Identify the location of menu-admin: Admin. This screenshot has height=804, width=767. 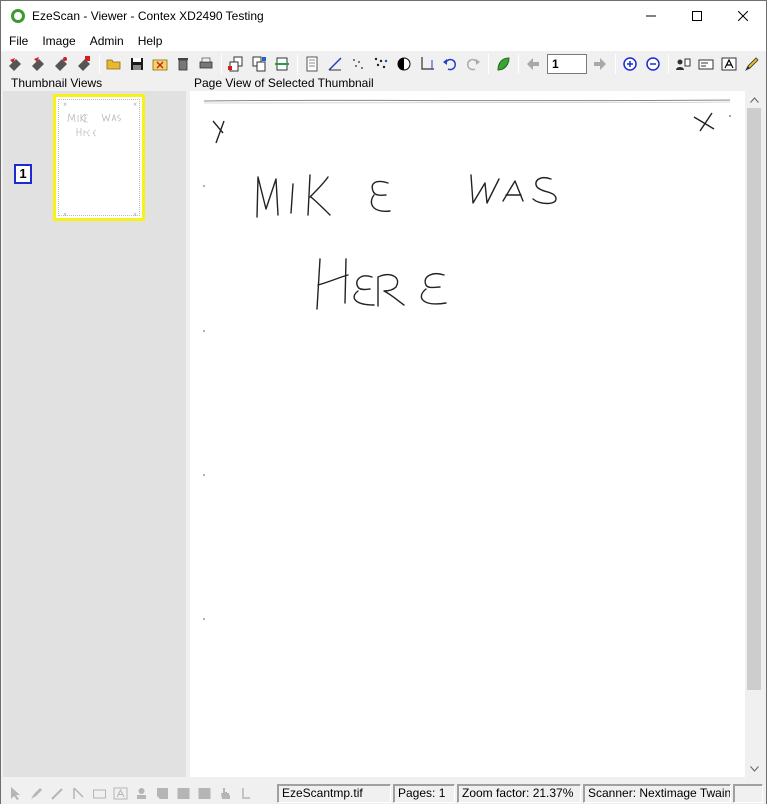
(107, 41).